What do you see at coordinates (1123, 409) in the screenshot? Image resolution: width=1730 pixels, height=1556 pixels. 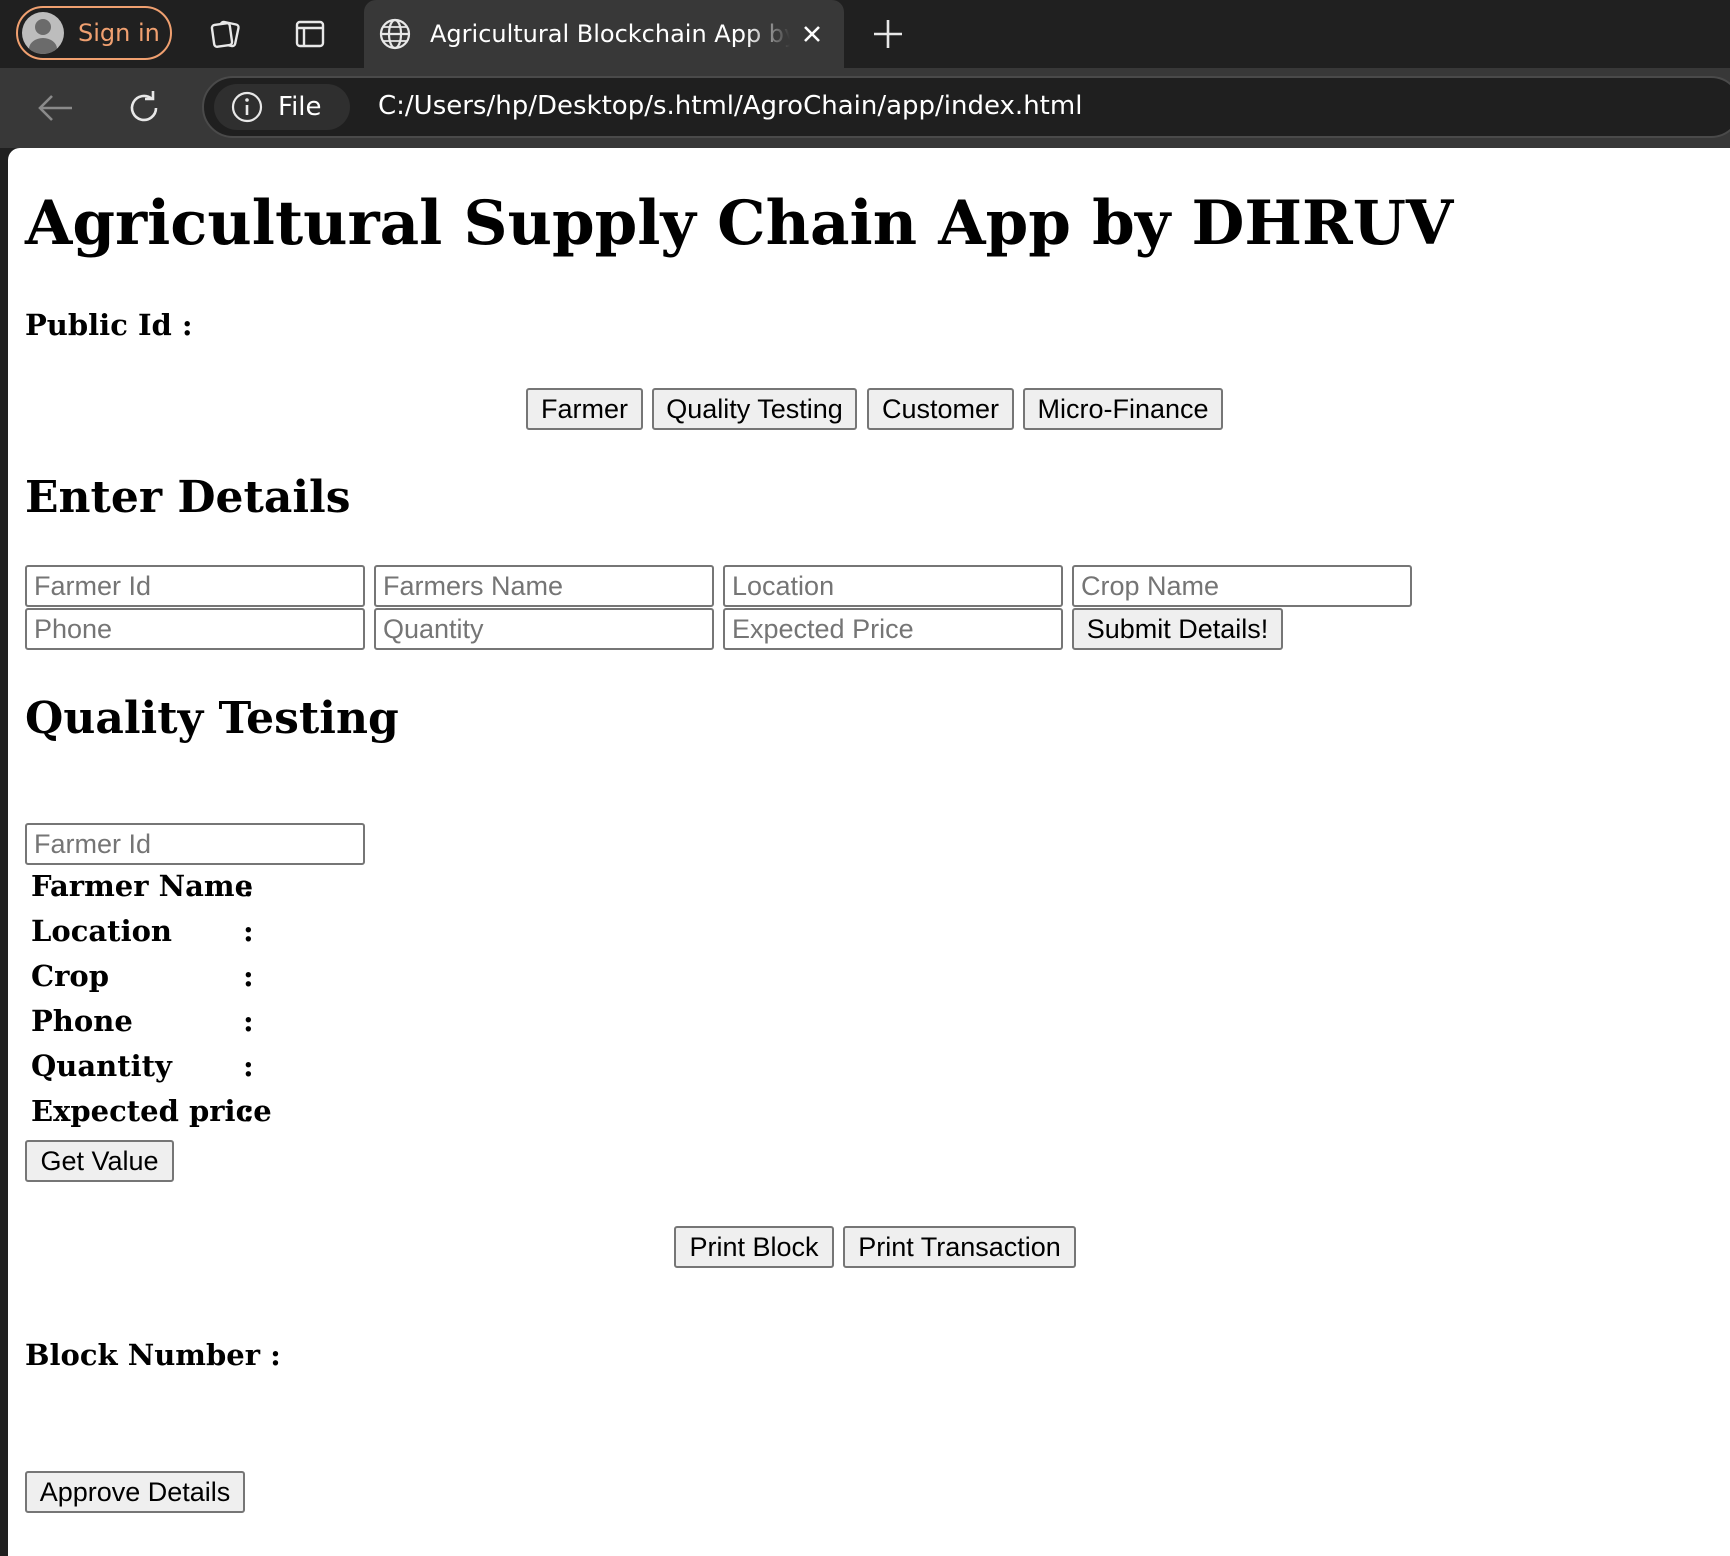 I see `micro-finance-role-button: Micro-Finance` at bounding box center [1123, 409].